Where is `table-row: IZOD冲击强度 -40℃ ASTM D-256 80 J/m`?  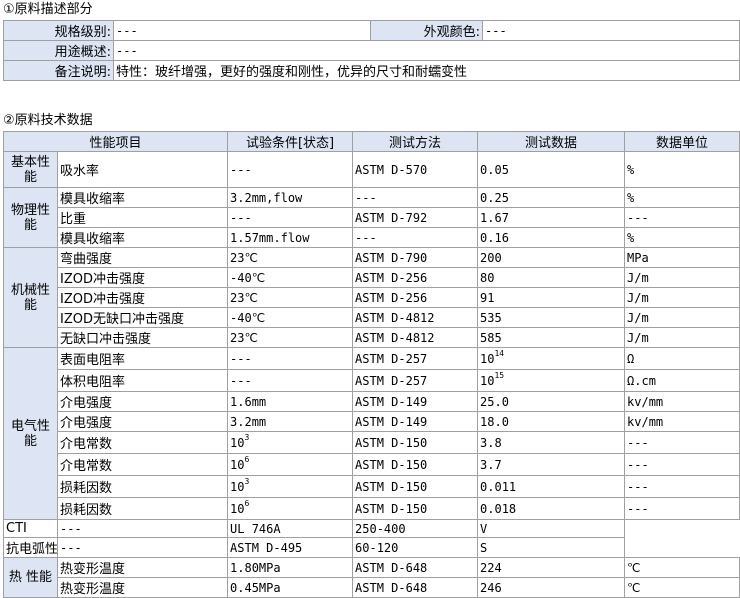
table-row: IZOD冲击强度 -40℃ ASTM D-256 80 J/m is located at coordinates (372, 277).